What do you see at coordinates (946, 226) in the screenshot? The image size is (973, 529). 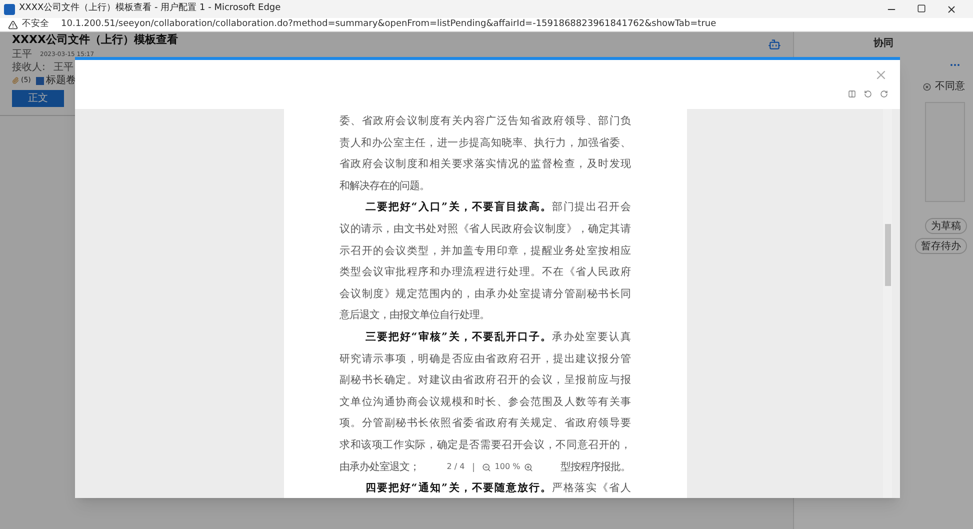 I see `panel-button: 为草稿` at bounding box center [946, 226].